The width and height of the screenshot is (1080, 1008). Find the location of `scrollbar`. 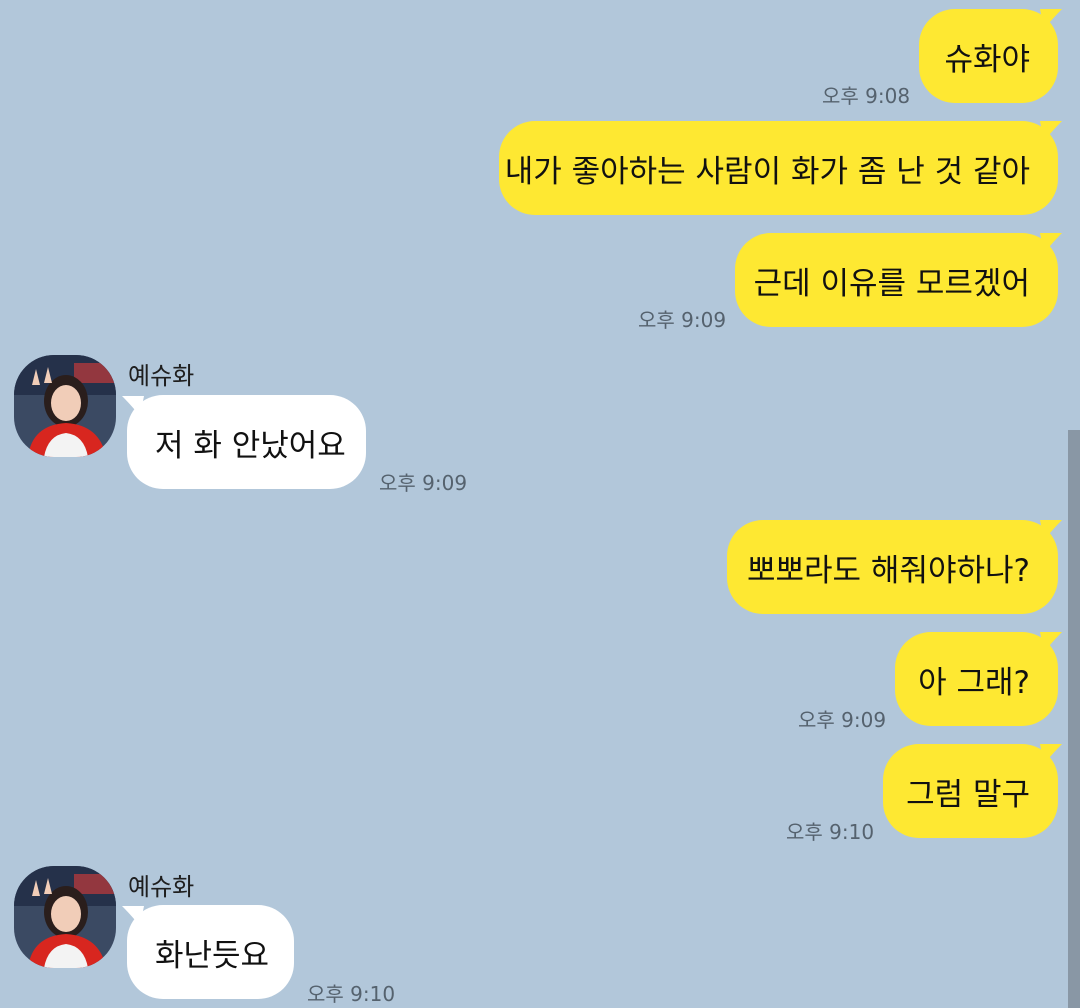

scrollbar is located at coordinates (1074, 719).